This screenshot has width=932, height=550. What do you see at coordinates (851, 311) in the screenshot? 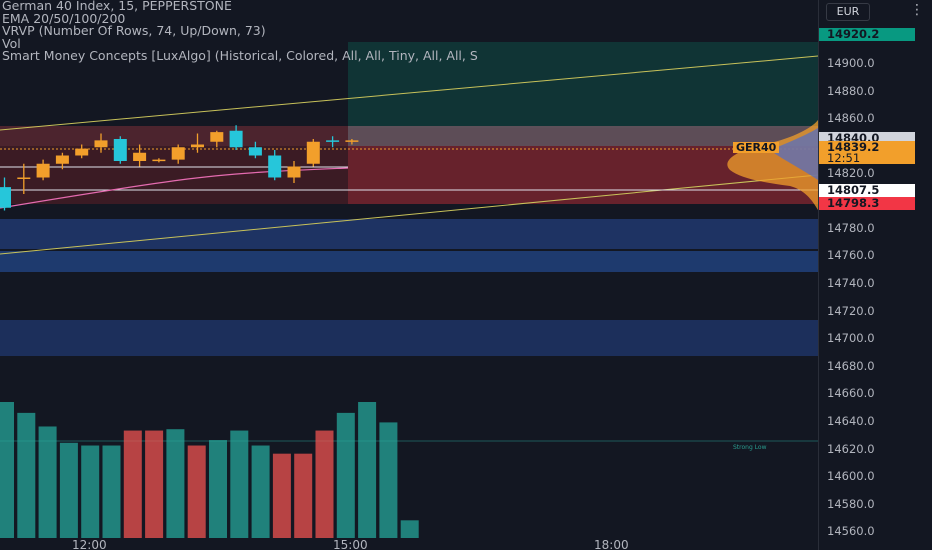
I see `price-tick: 14720.0` at bounding box center [851, 311].